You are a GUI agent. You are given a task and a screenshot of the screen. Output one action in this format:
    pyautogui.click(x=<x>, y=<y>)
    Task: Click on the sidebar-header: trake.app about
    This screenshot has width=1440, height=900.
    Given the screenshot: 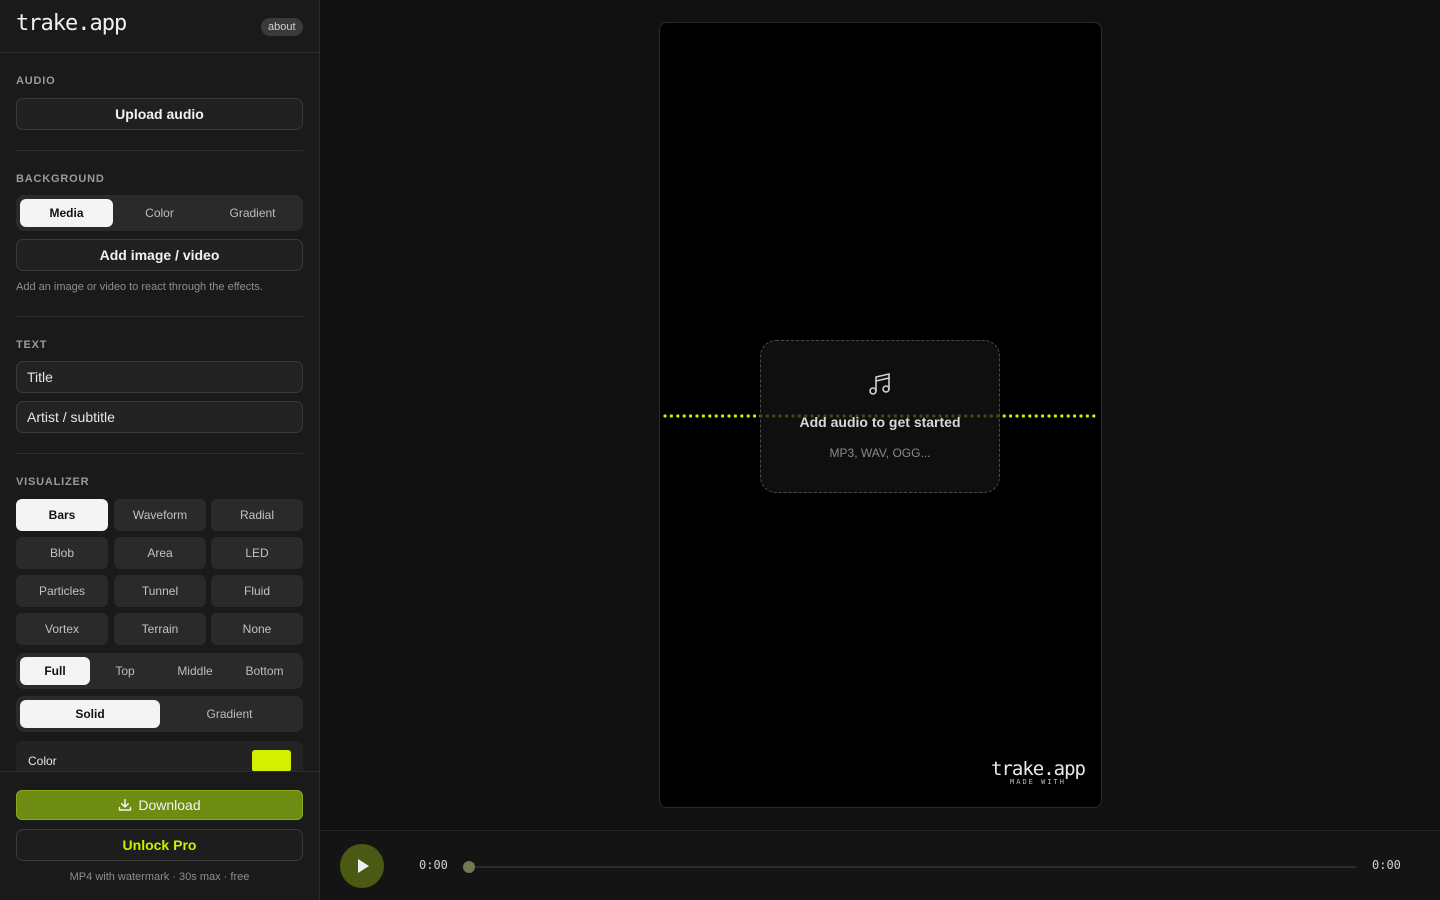 What is the action you would take?
    pyautogui.click(x=159, y=26)
    